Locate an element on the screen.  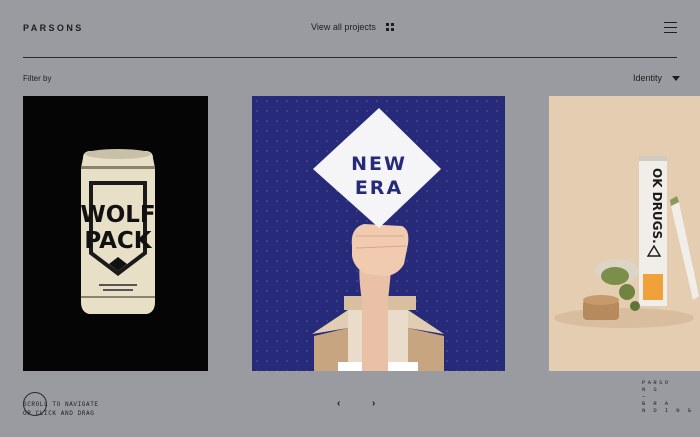
view-all-projects-link: View all projects is located at coordinates (352, 27).